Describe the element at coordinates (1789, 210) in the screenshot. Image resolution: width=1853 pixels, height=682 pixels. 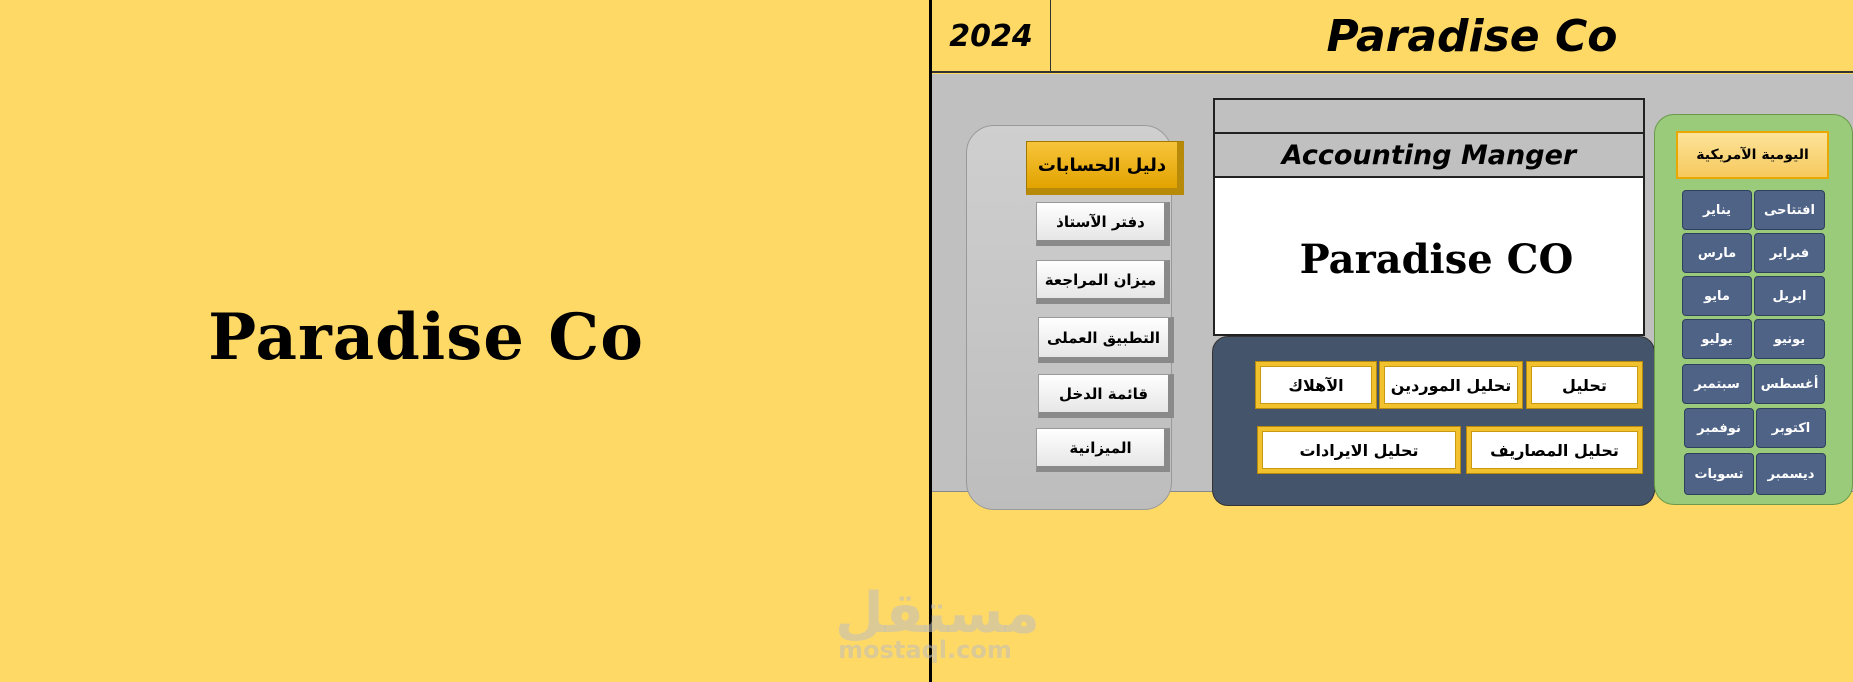
I see `month-button-opening: افتتاحى` at that location.